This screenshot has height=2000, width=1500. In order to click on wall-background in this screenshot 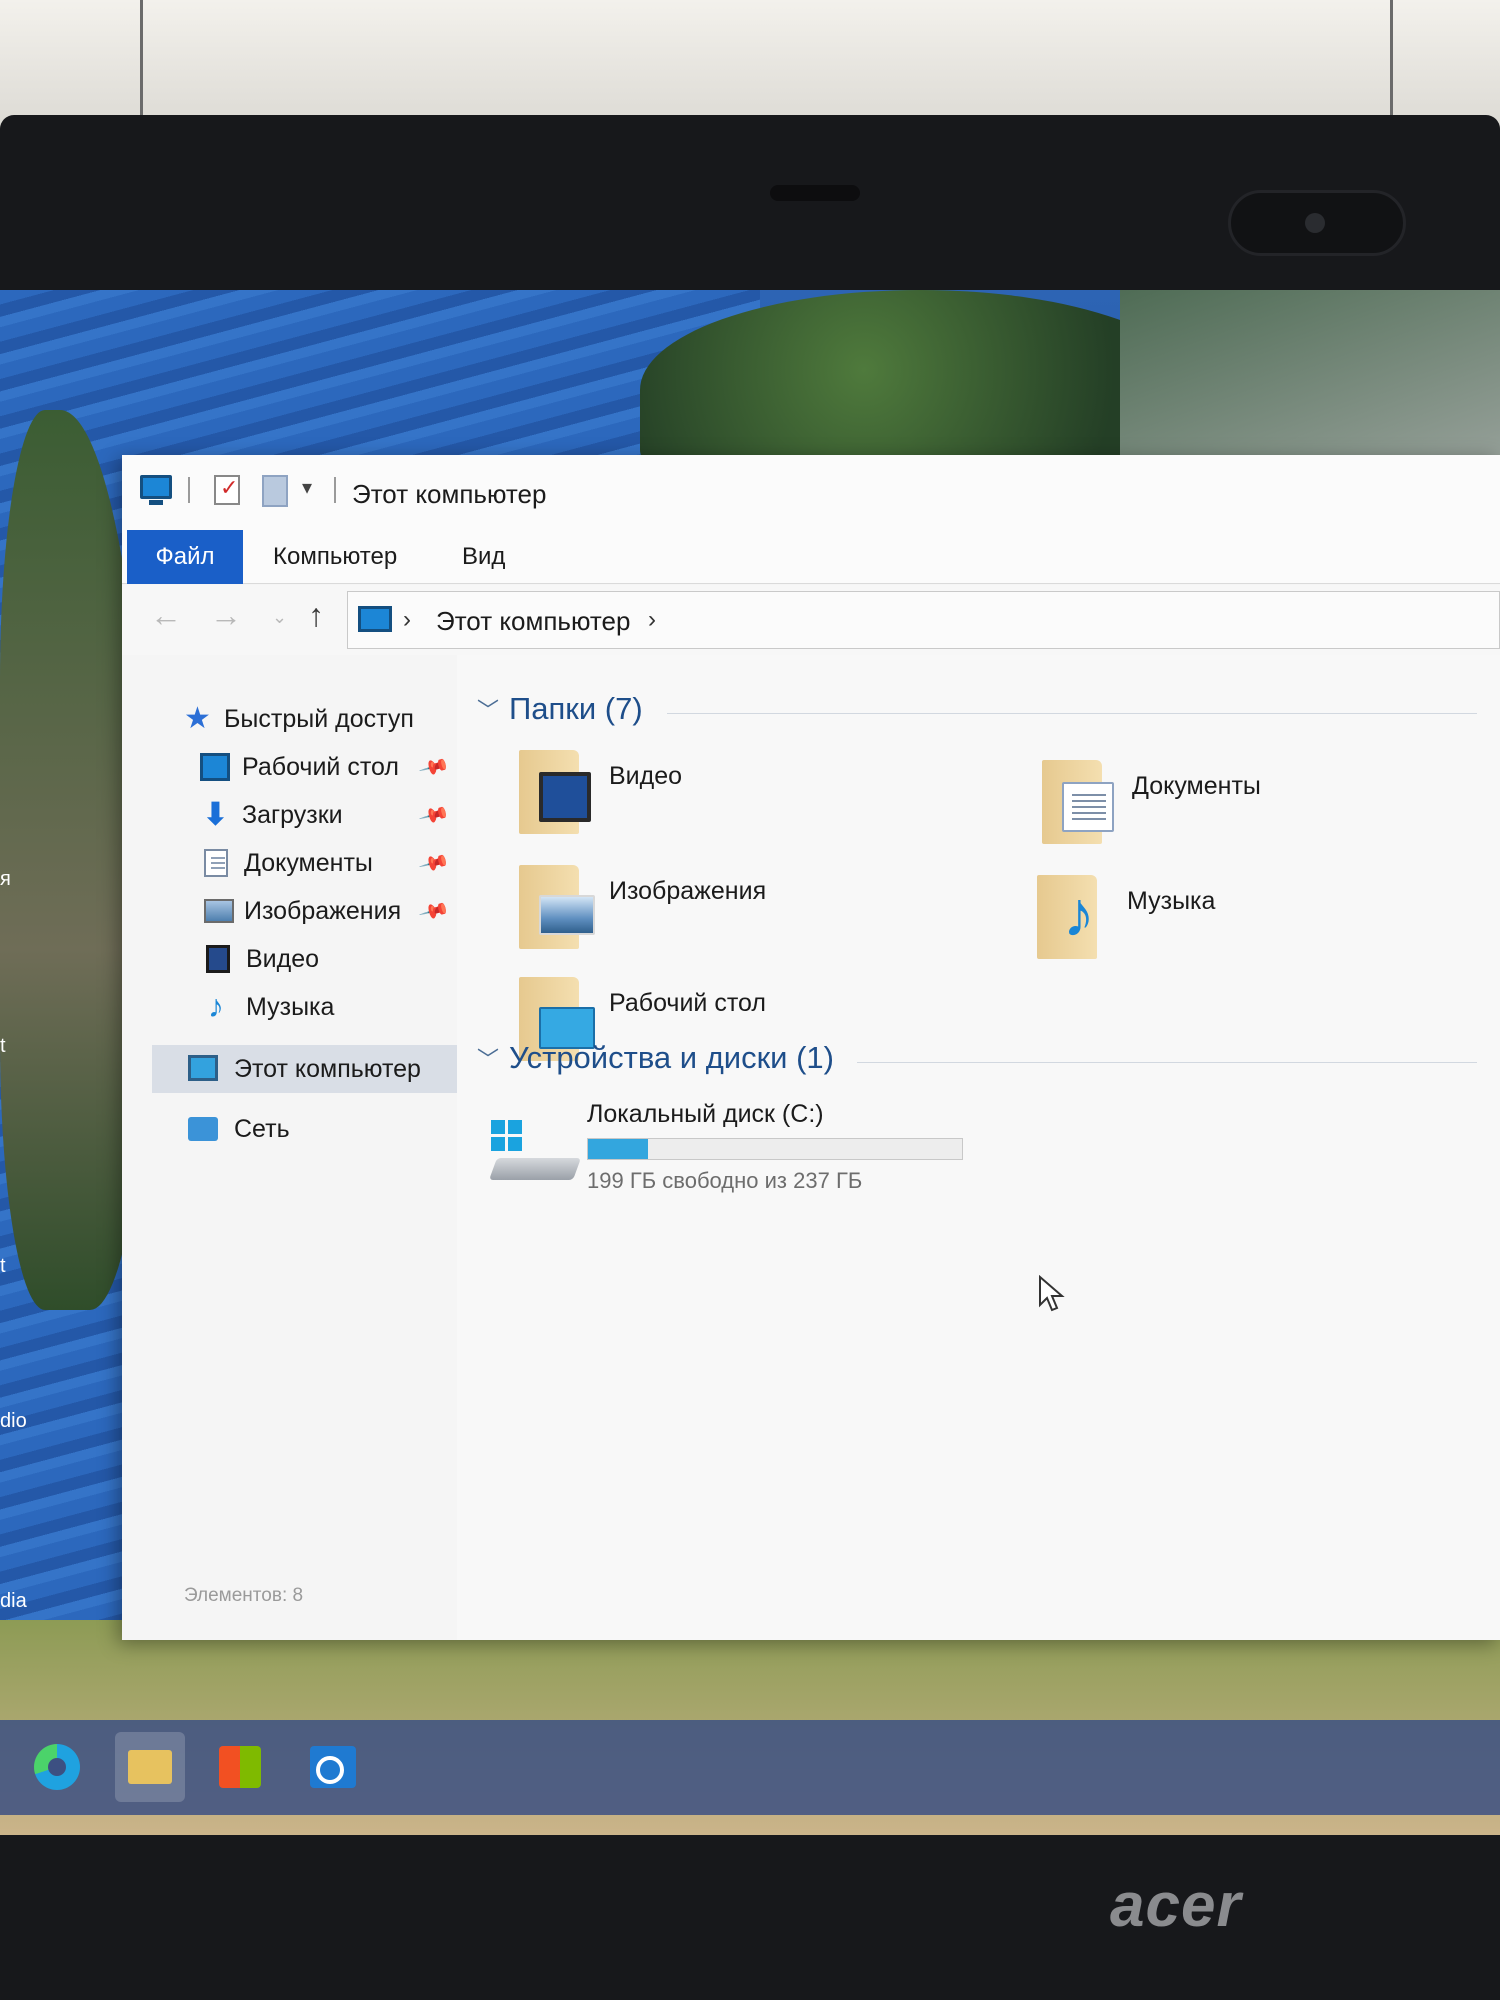, I will do `click(750, 65)`.